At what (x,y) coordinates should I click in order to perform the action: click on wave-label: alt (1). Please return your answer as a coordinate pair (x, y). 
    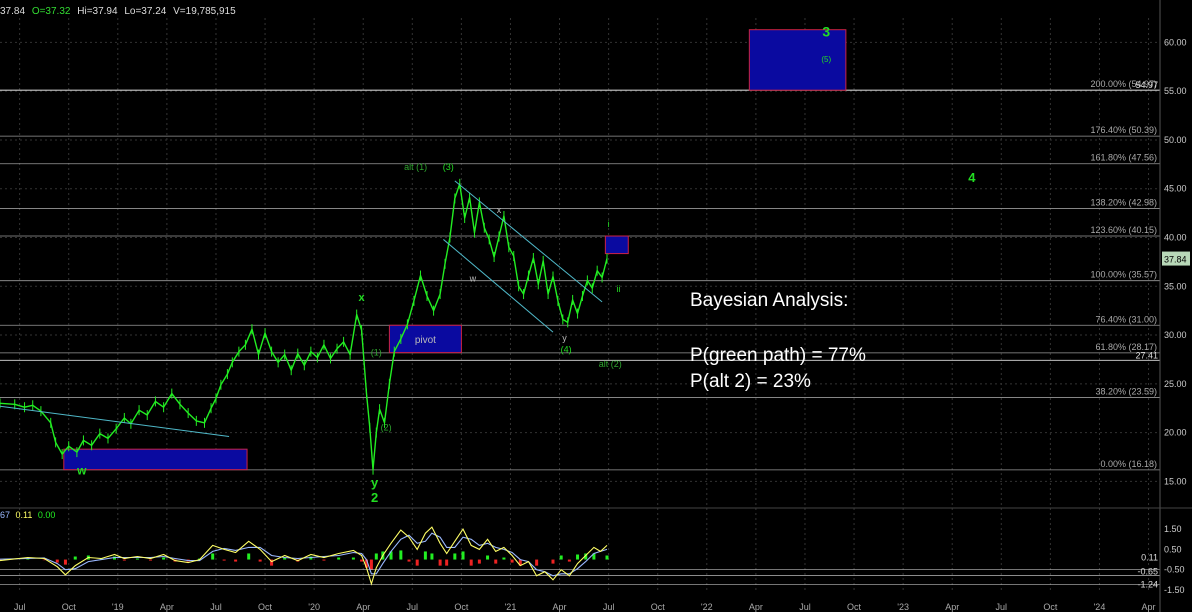
    Looking at the image, I should click on (415, 167).